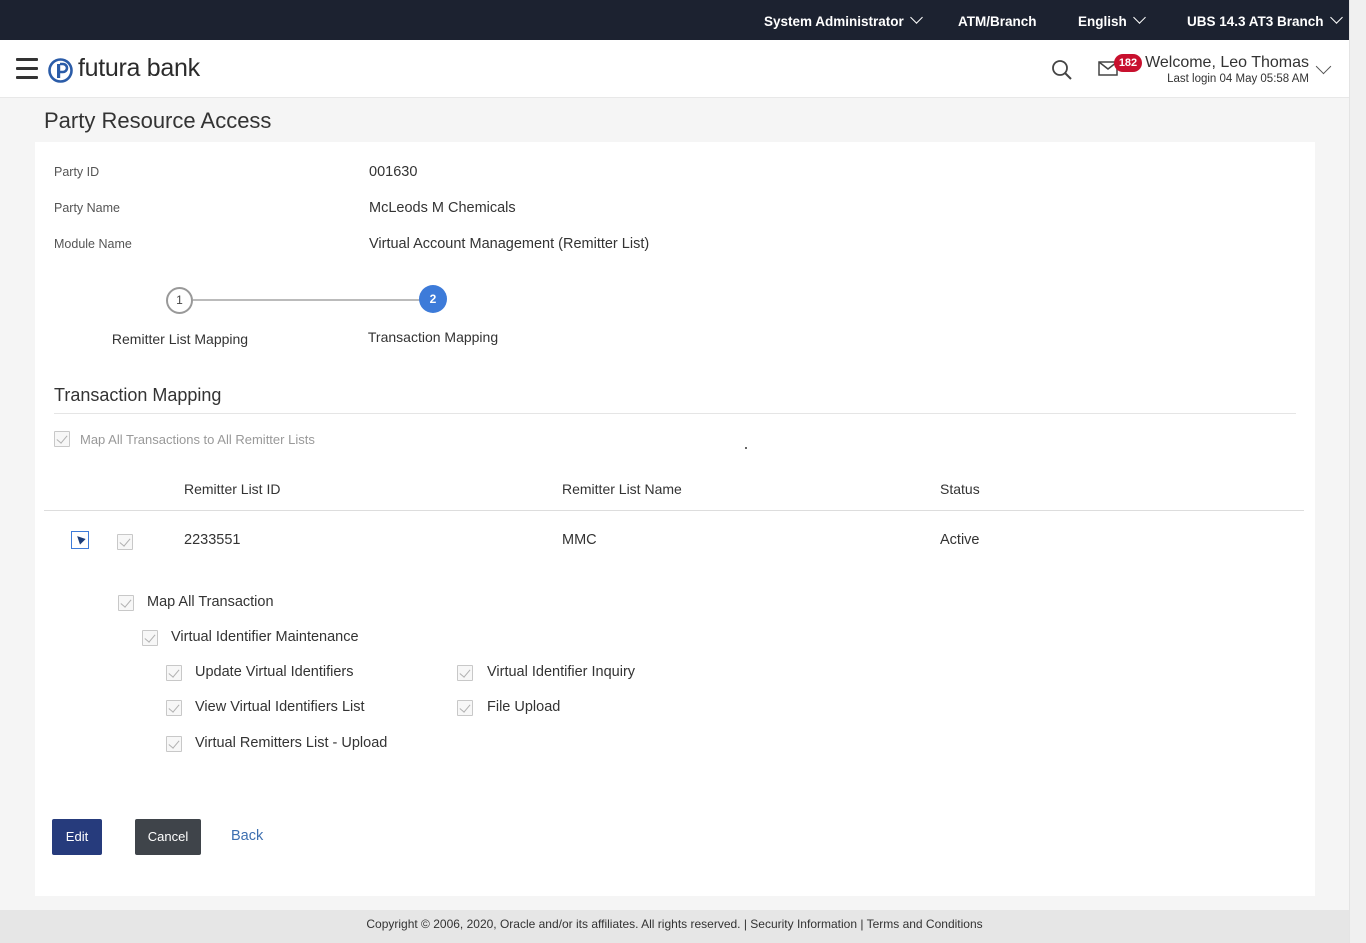 This screenshot has width=1366, height=943. What do you see at coordinates (77, 172) in the screenshot?
I see `party-id-label: Party ID` at bounding box center [77, 172].